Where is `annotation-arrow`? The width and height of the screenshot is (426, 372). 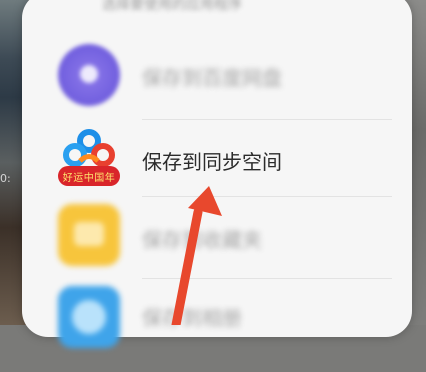 annotation-arrow is located at coordinates (196, 255).